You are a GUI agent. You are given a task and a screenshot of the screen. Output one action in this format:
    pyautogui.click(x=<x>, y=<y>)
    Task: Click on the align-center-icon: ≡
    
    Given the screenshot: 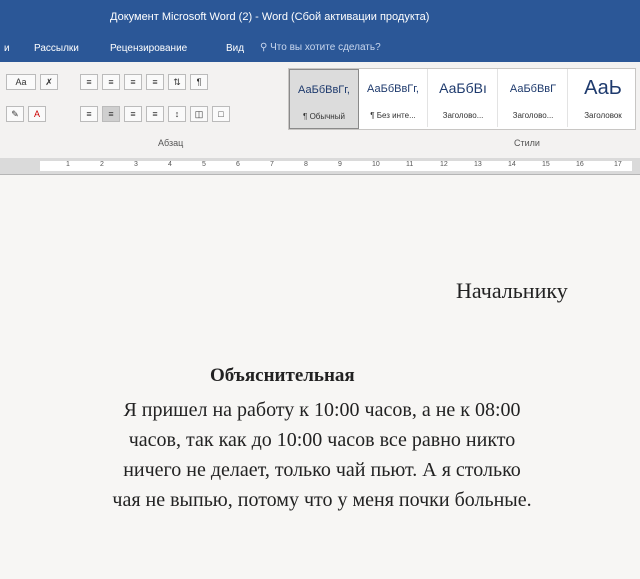 What is the action you would take?
    pyautogui.click(x=111, y=114)
    